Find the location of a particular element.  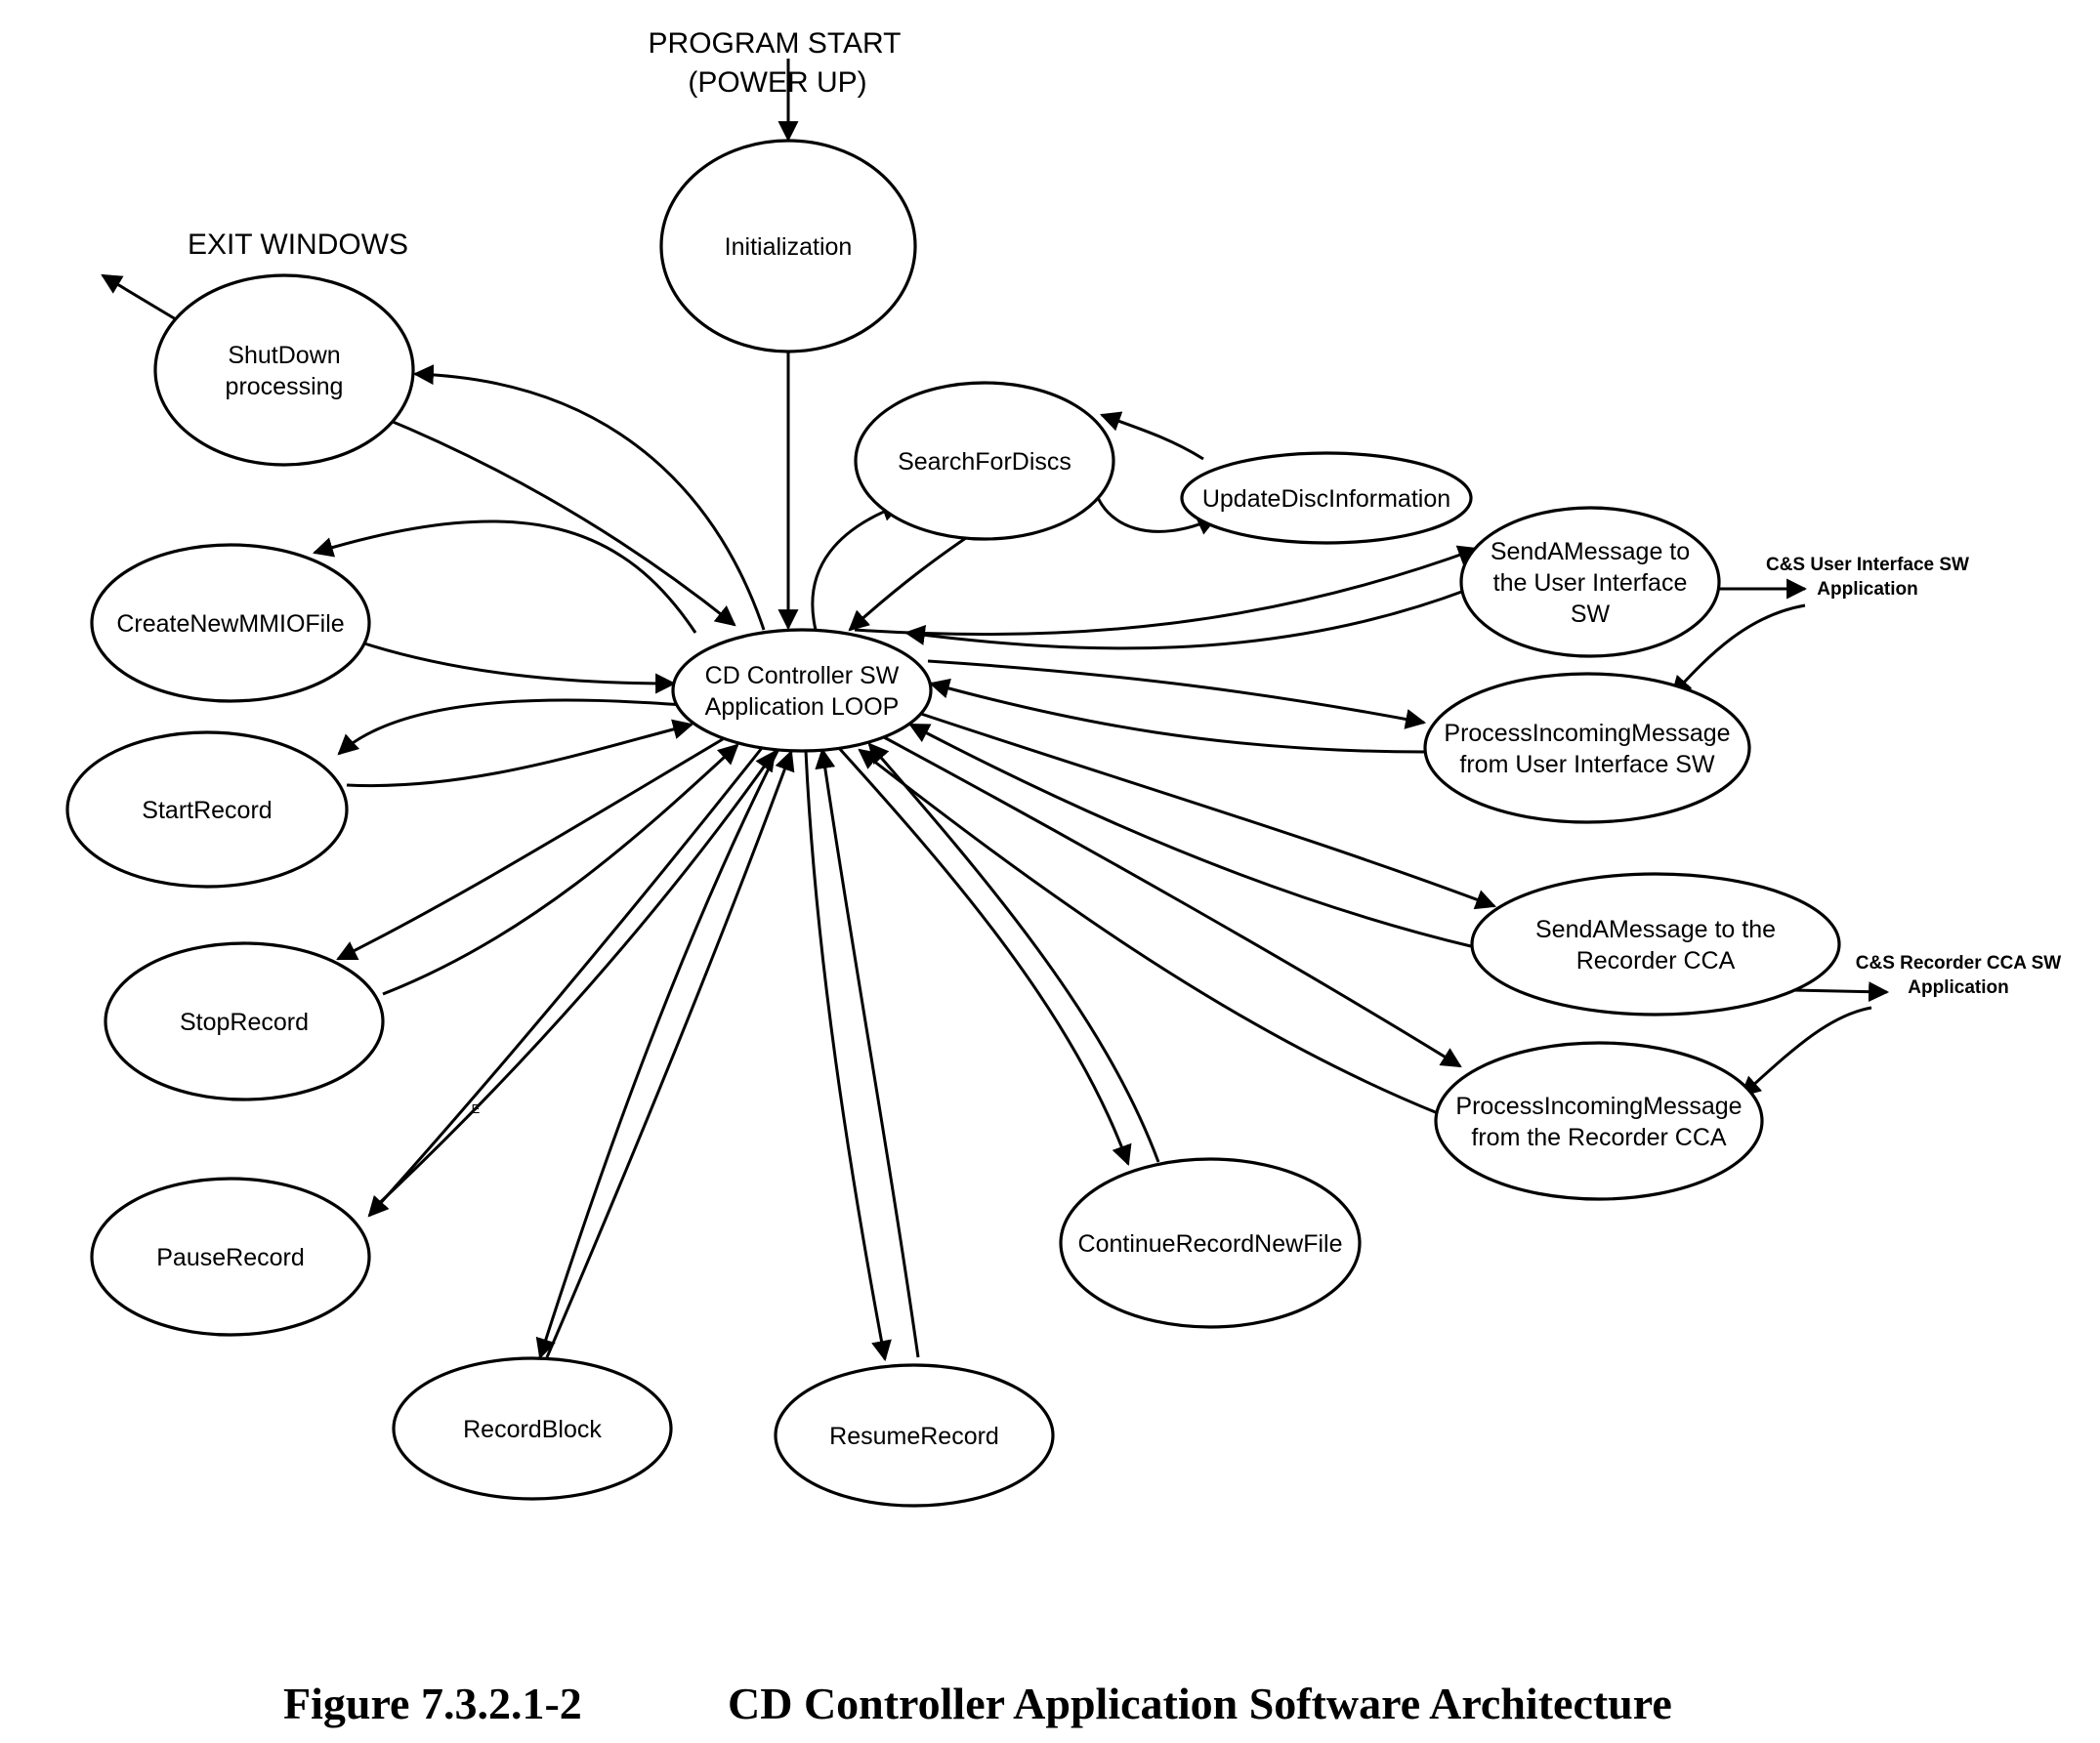

node-label: SearchForDiscs is located at coordinates (984, 462).